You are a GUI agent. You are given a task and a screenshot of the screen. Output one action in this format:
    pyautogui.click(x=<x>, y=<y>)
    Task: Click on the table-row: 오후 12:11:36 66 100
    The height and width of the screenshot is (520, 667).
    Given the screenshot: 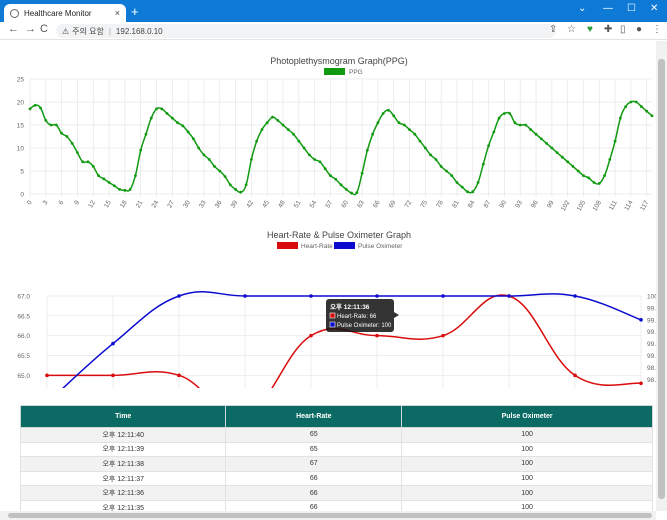 What is the action you would take?
    pyautogui.click(x=336, y=493)
    